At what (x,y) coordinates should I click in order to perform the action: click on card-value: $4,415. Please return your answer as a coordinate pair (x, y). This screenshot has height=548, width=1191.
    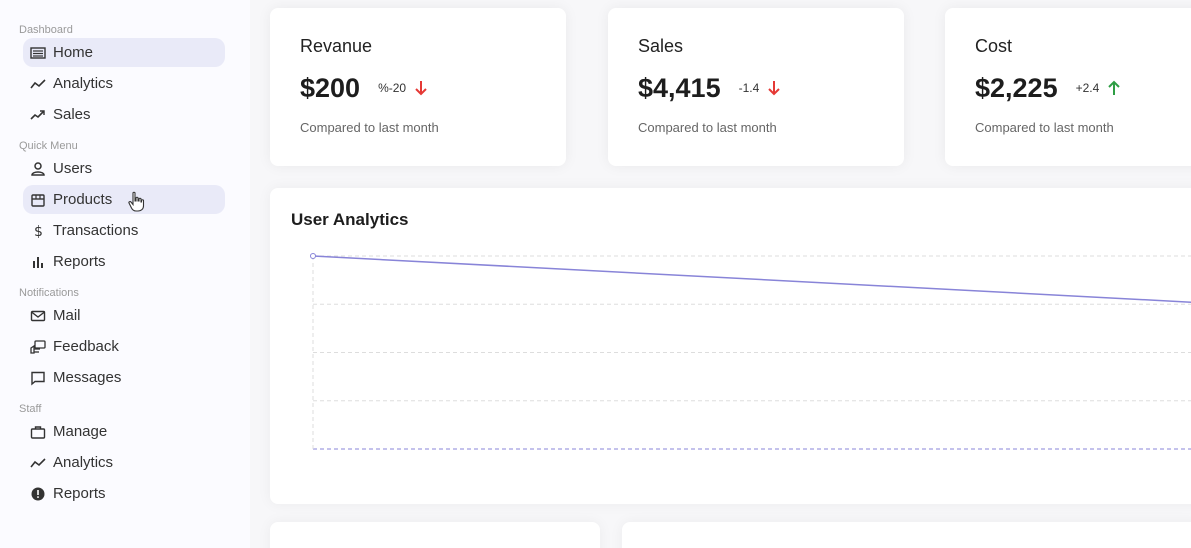
    Looking at the image, I should click on (679, 87).